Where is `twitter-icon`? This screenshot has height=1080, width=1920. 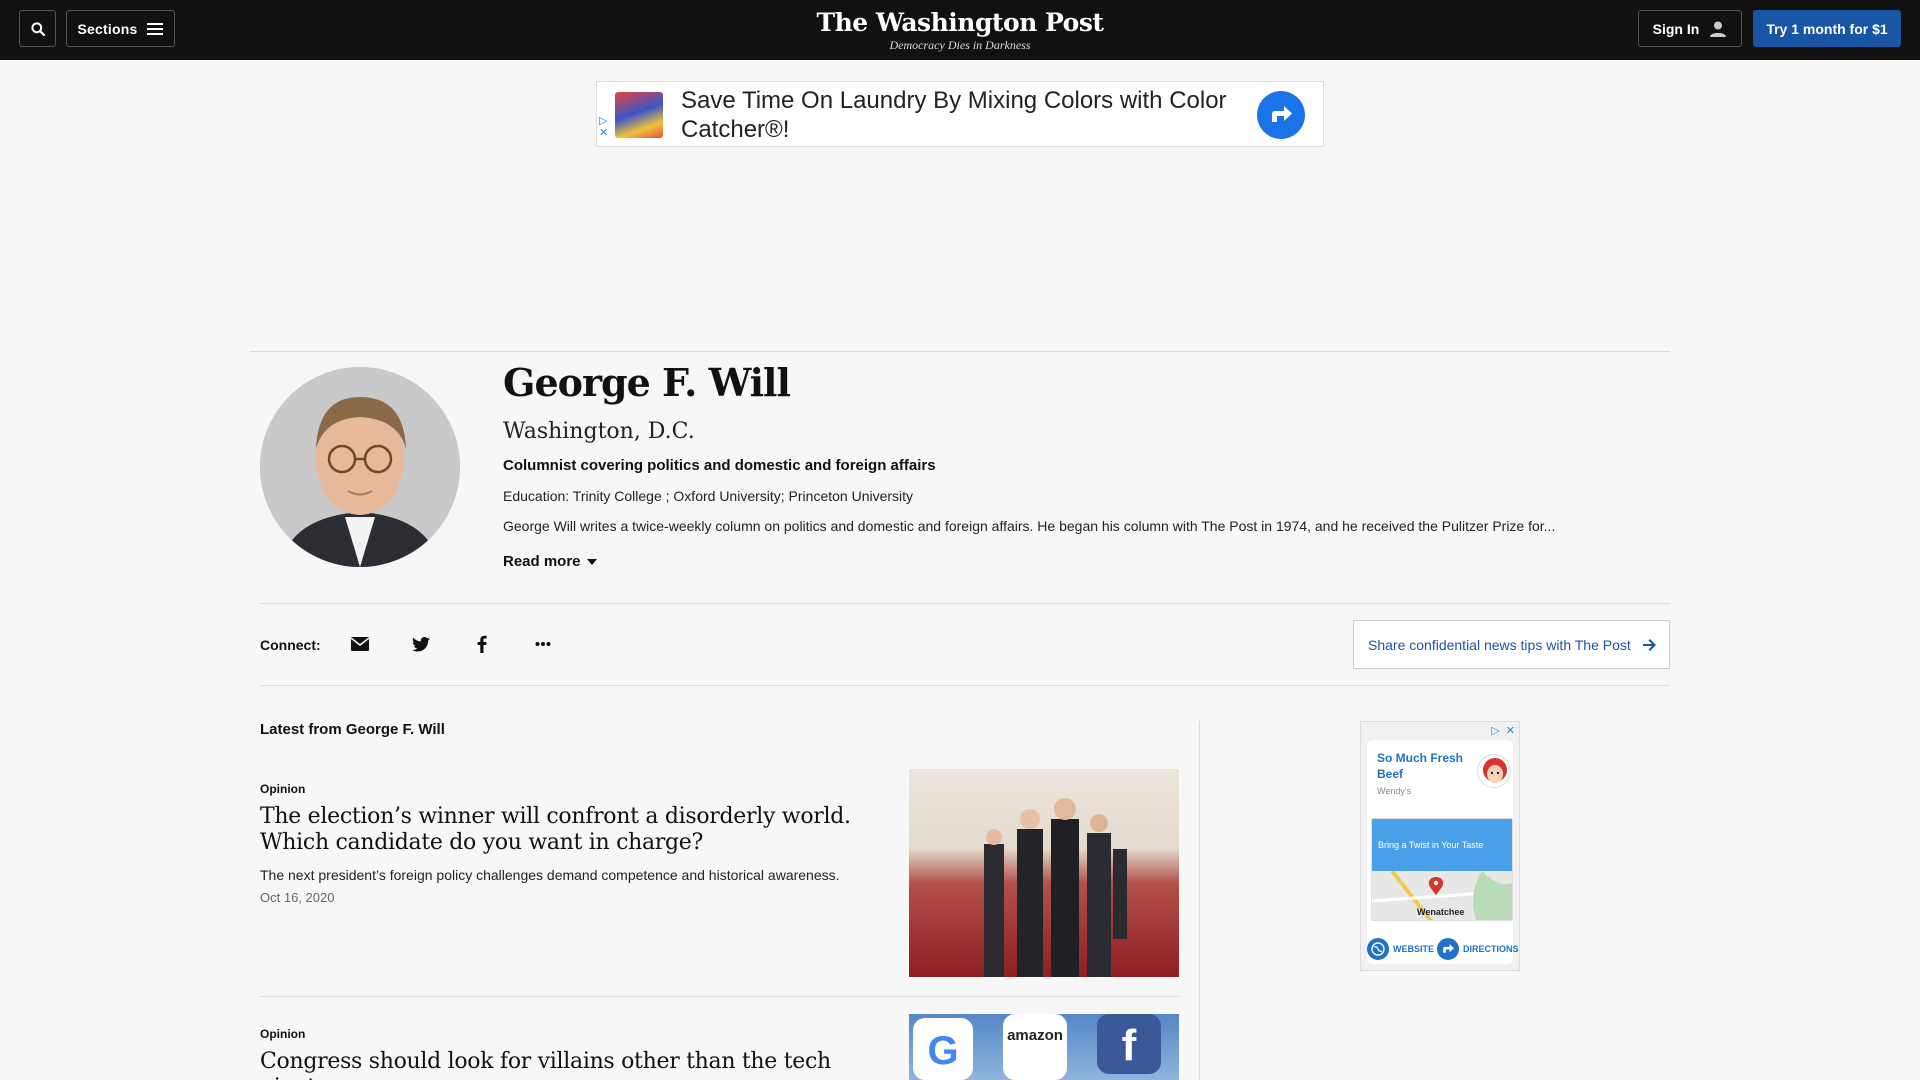 twitter-icon is located at coordinates (421, 644).